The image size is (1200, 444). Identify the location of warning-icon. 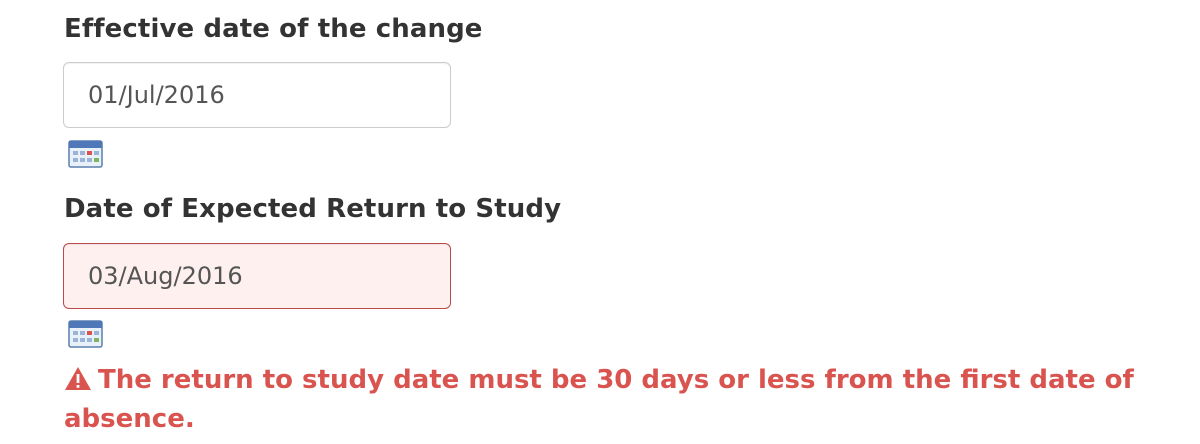
(78, 383).